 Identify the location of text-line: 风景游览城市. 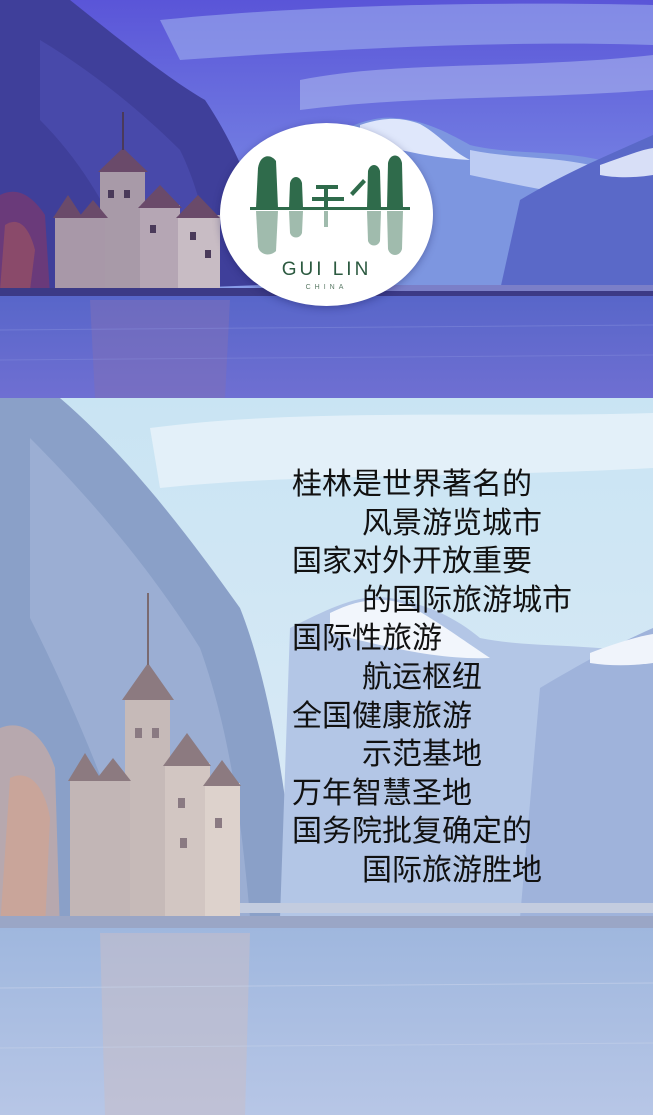
(452, 523).